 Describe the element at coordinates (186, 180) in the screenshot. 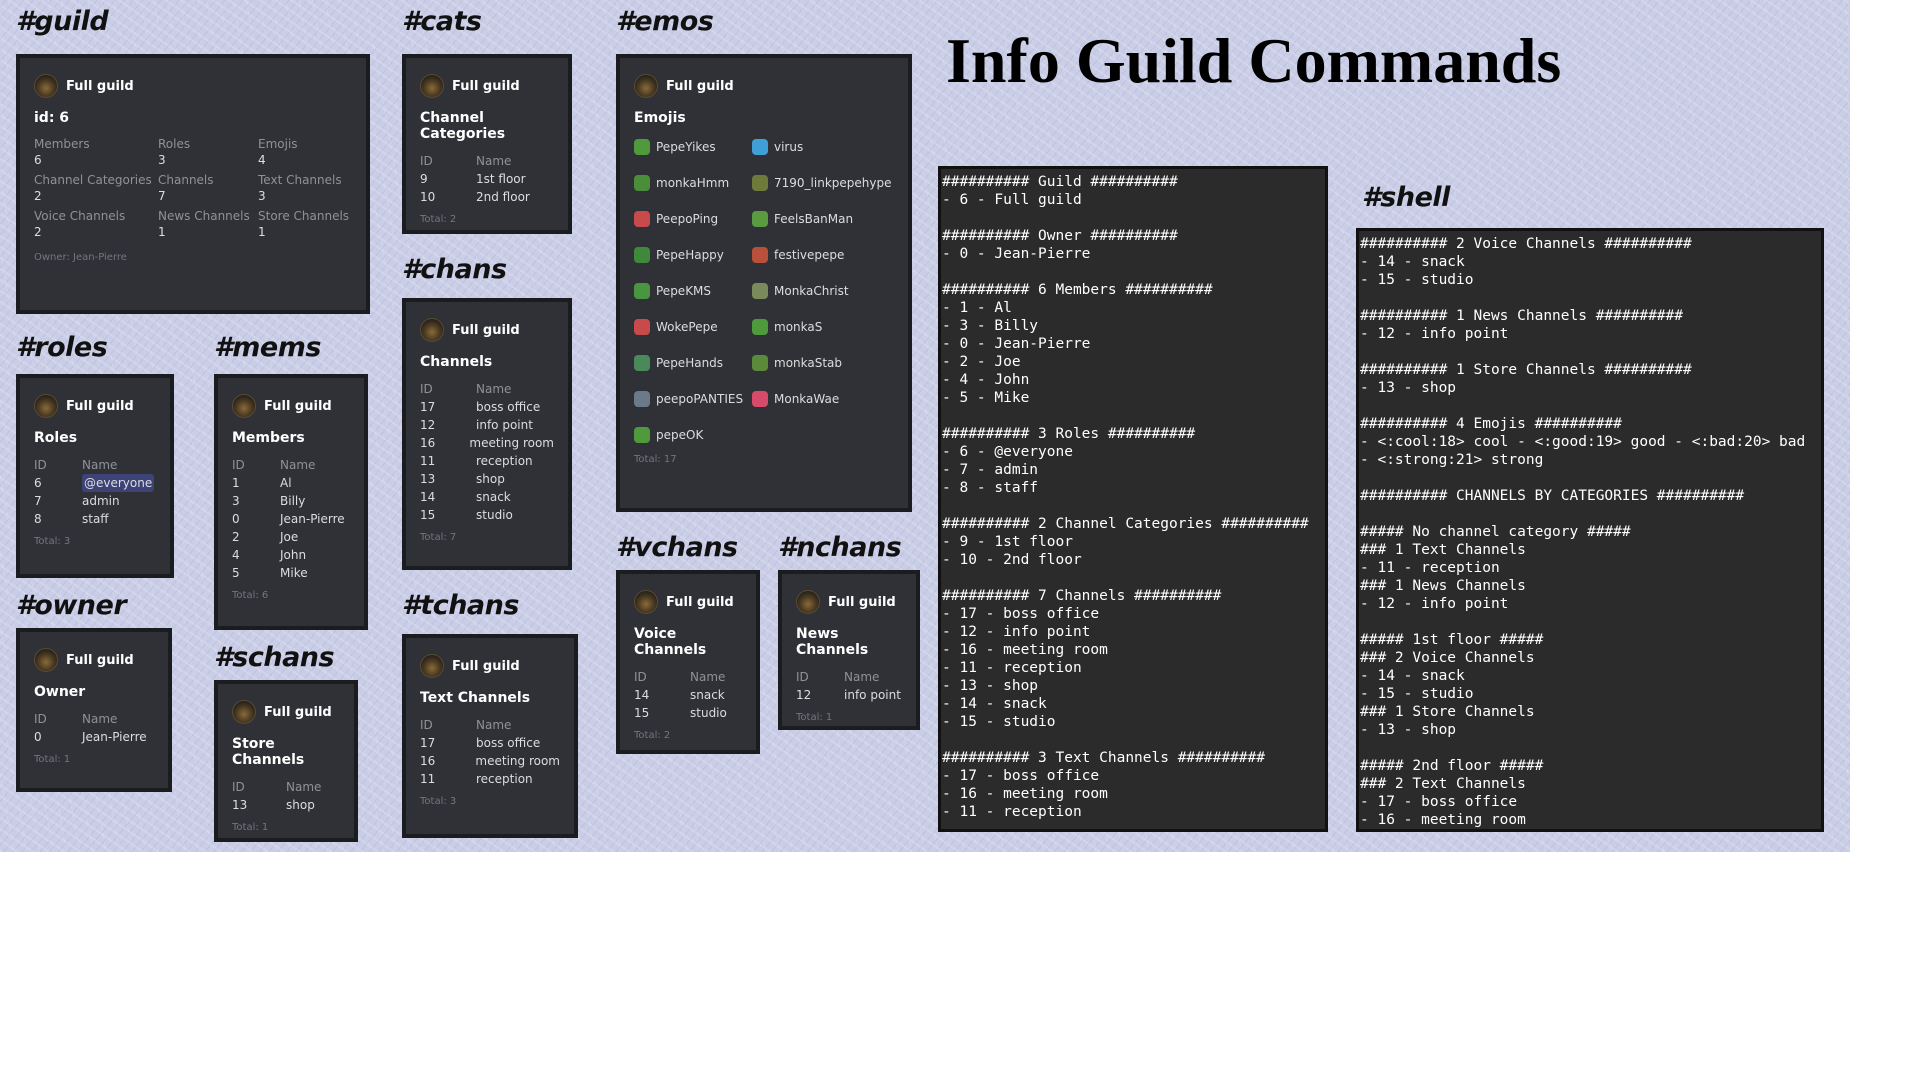

I see `field-name: Channels` at that location.